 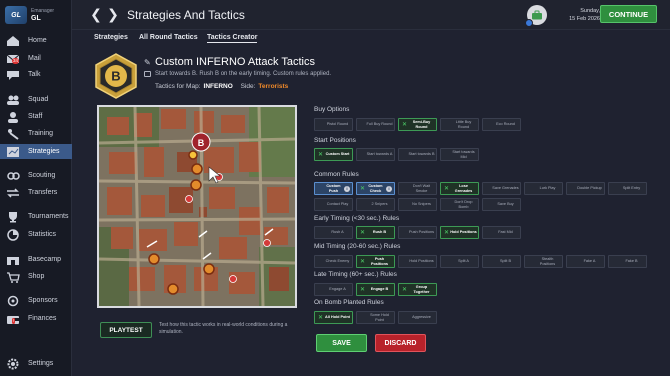 What do you see at coordinates (42, 234) in the screenshot?
I see `sidebar-item-label: Statistics` at bounding box center [42, 234].